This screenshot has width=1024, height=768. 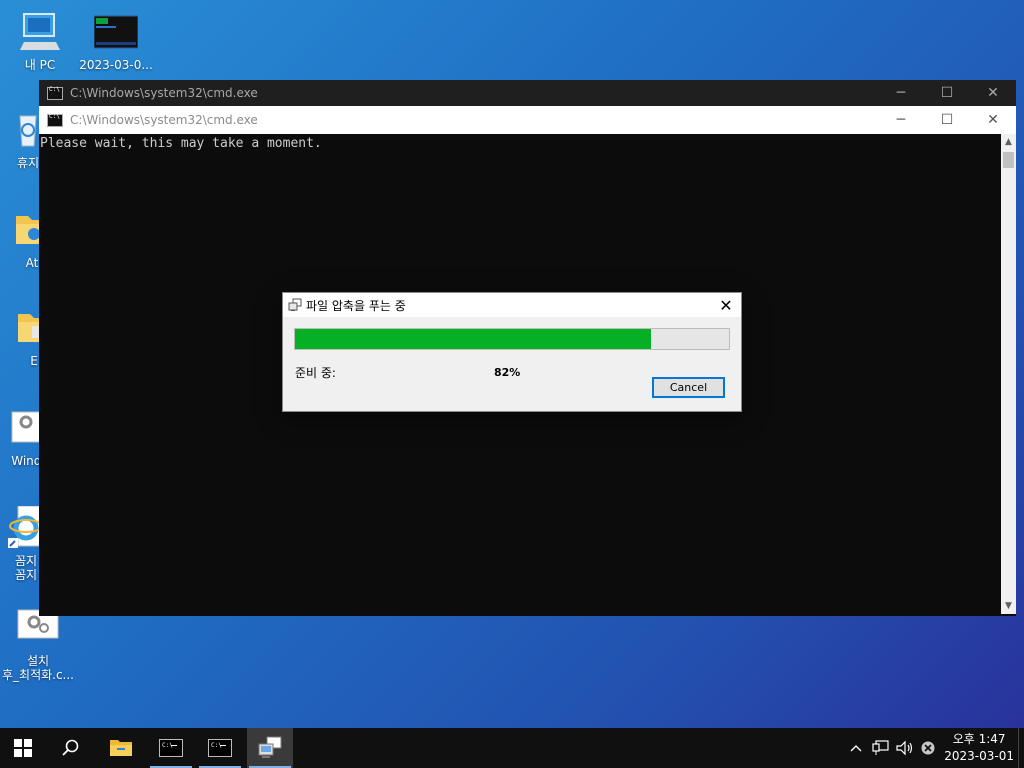 I want to click on clock-date: 2023-03-01, so click(x=979, y=756).